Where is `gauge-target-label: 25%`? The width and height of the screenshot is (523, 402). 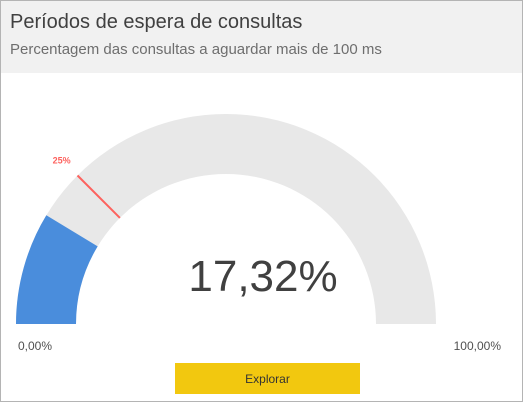 gauge-target-label: 25% is located at coordinates (62, 161).